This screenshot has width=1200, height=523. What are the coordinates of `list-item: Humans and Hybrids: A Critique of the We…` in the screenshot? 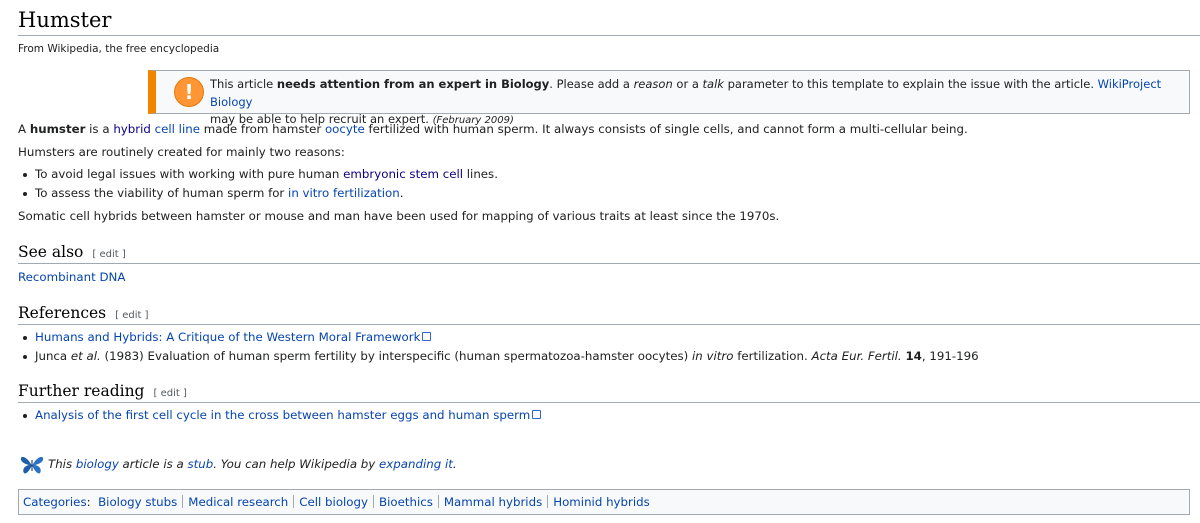 It's located at (498, 338).